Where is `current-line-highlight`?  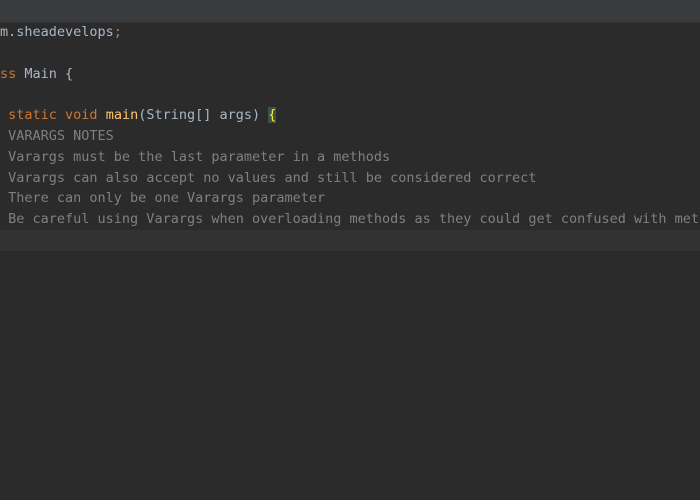 current-line-highlight is located at coordinates (350, 240).